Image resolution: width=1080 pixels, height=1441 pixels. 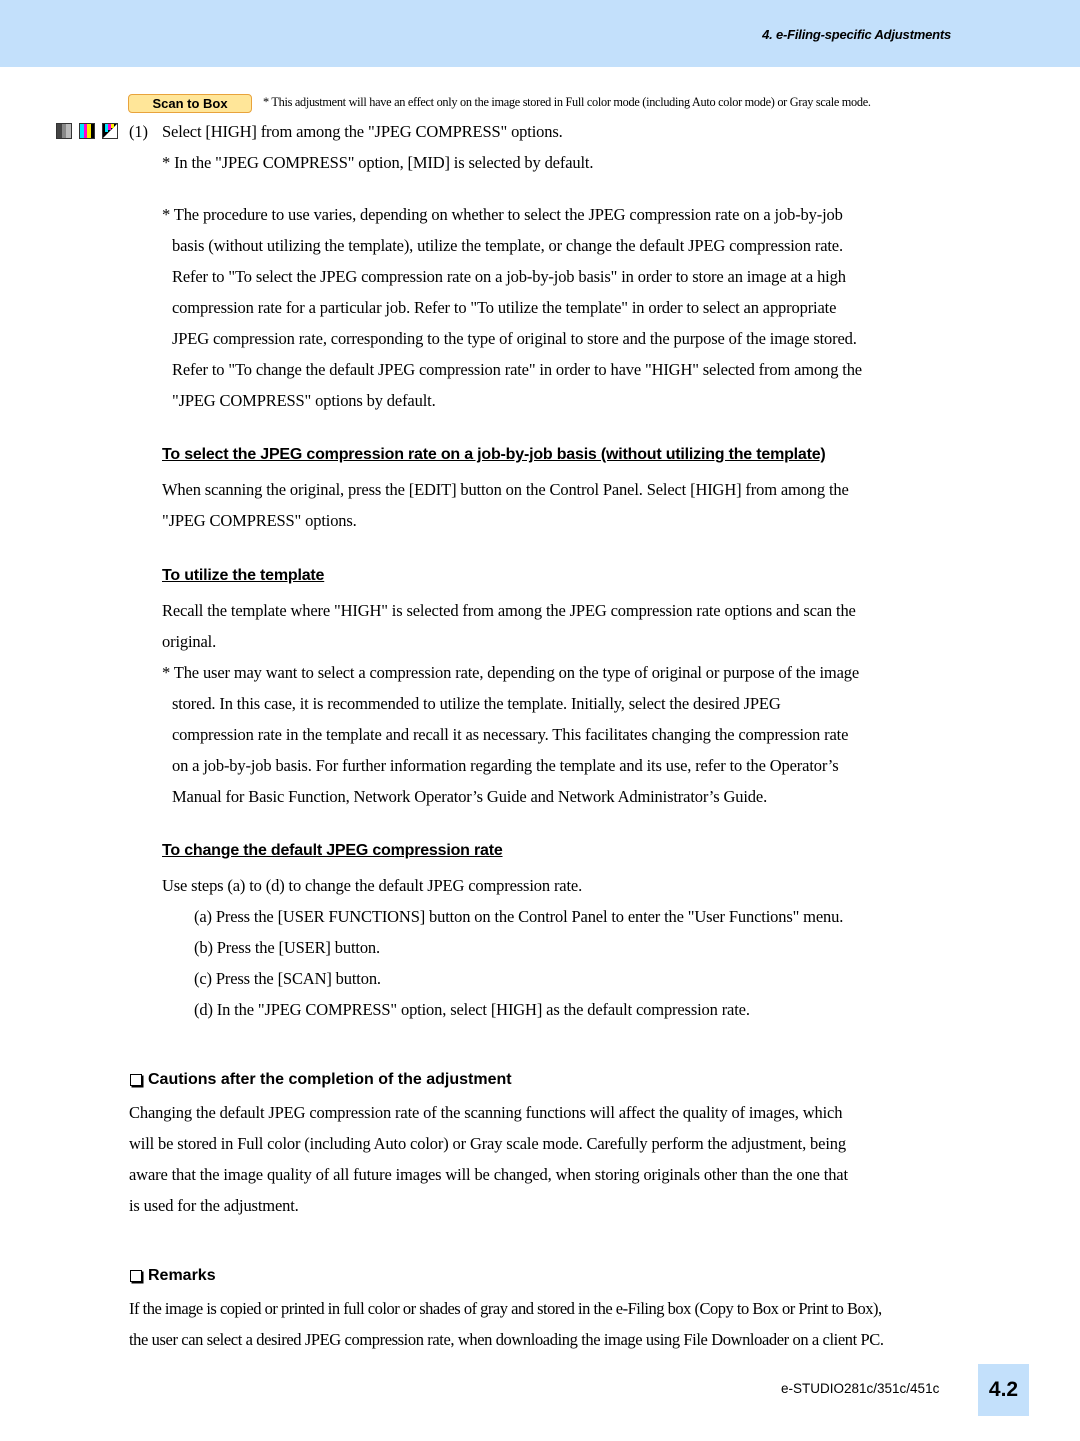 I want to click on header-band: 4. e-Filing-specific Adjustments, so click(x=540, y=33).